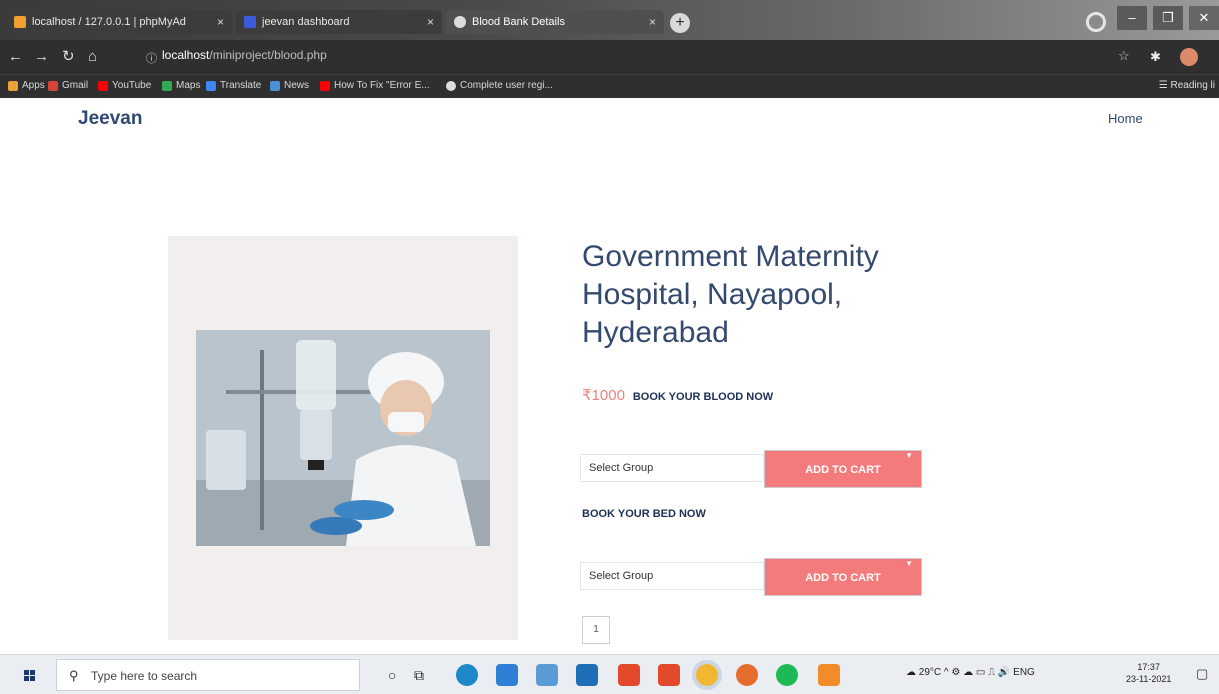  What do you see at coordinates (68, 57) in the screenshot?
I see `reload-icon: ↻` at bounding box center [68, 57].